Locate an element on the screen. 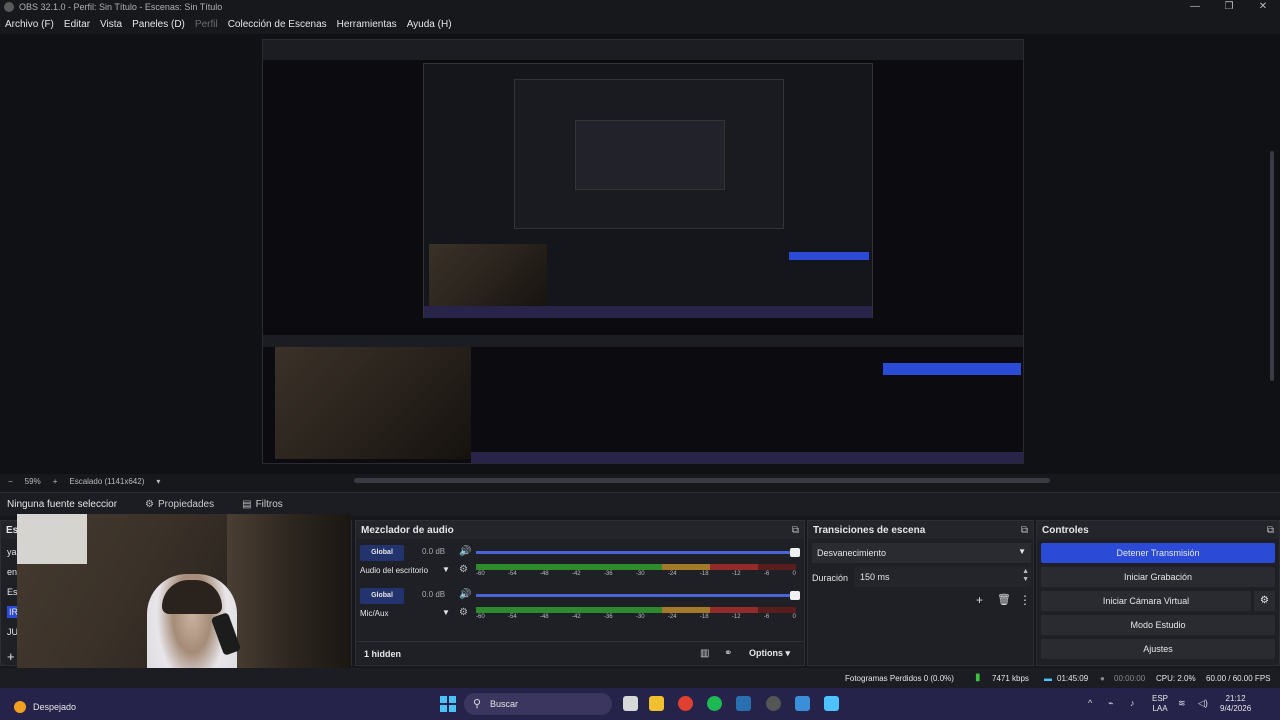 The height and width of the screenshot is (720, 1280). studio-mode-button: Modo Estudio is located at coordinates (1158, 625).